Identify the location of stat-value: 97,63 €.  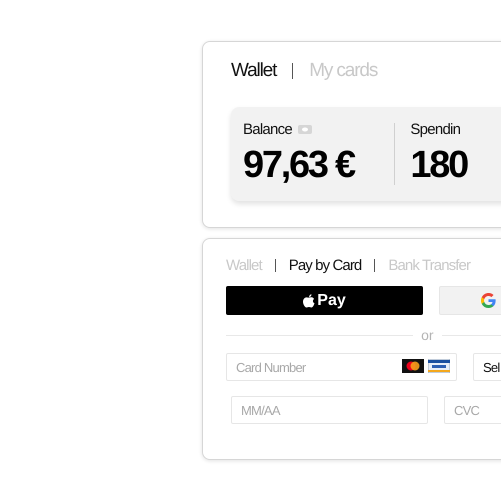
(299, 165).